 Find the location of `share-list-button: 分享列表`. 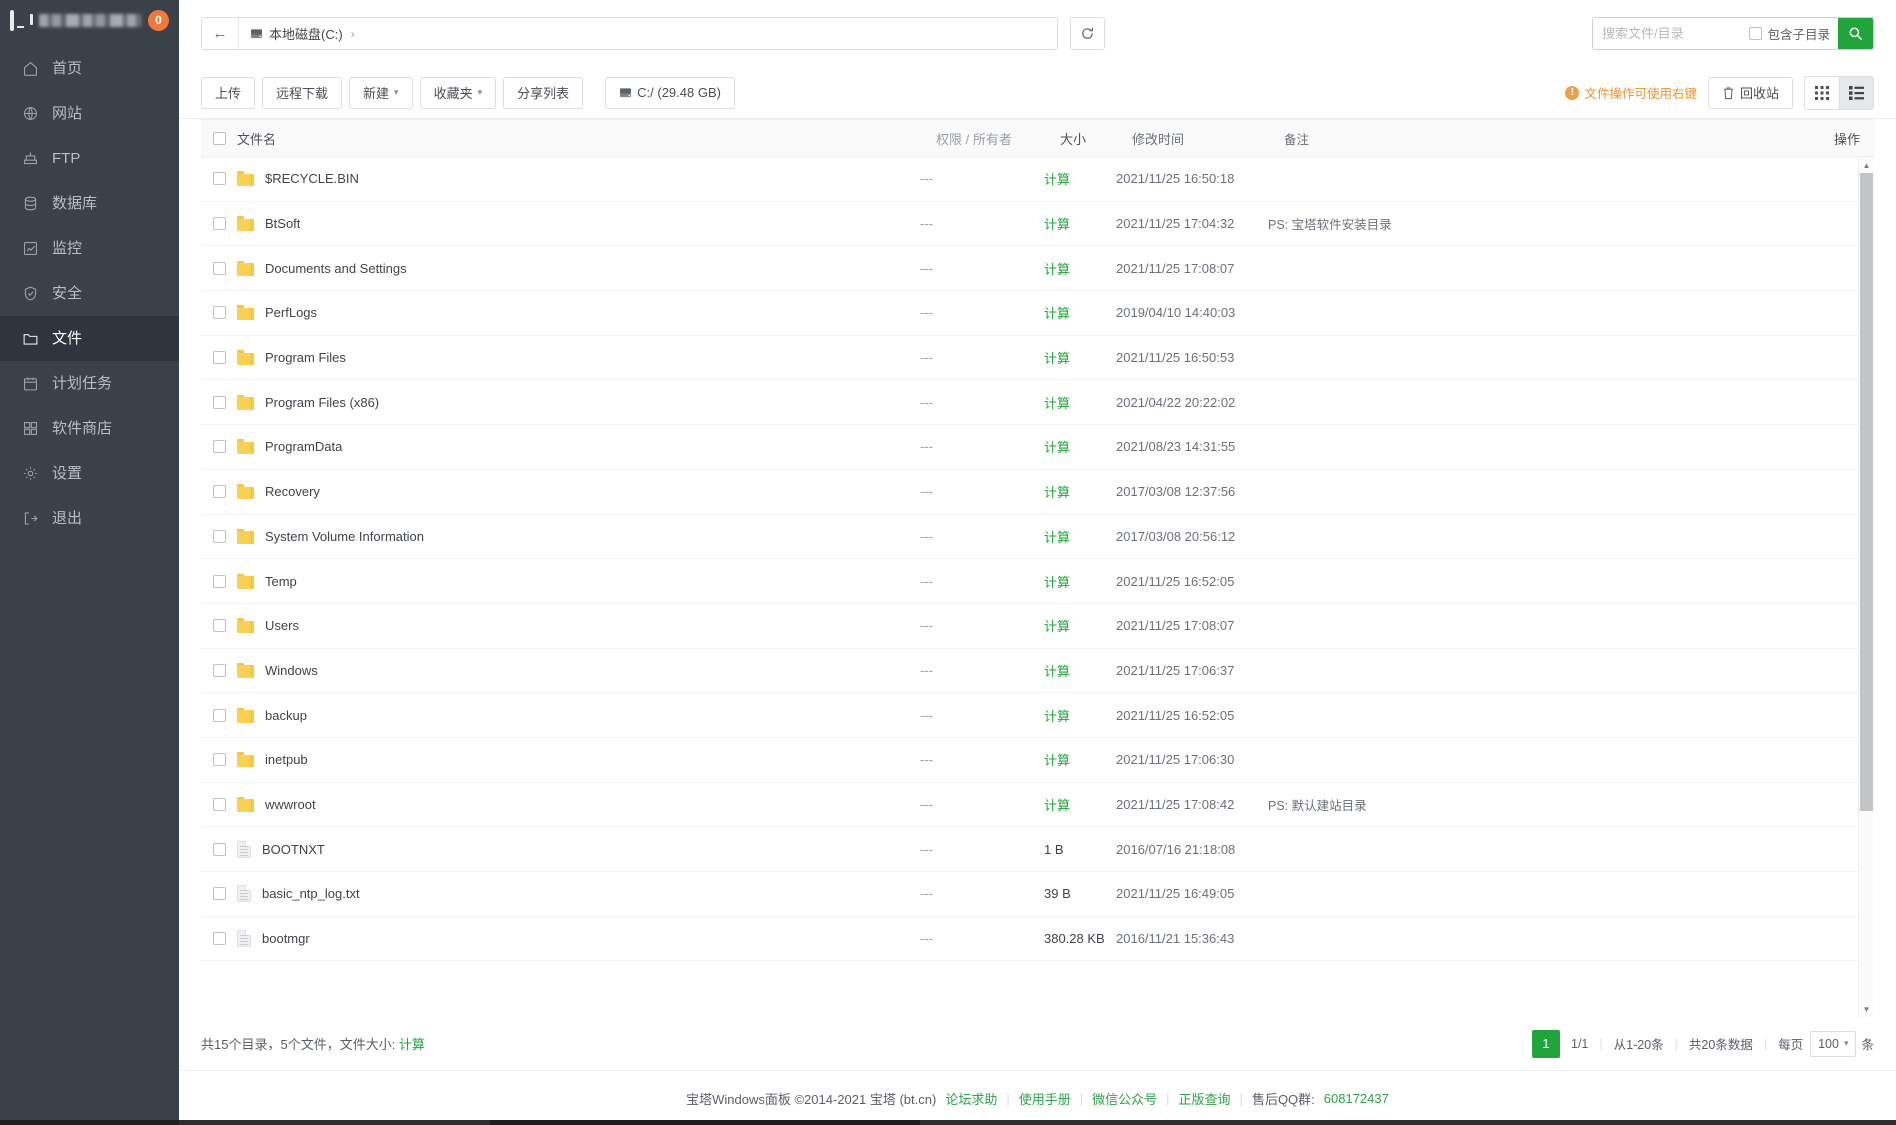

share-list-button: 分享列表 is located at coordinates (543, 92).